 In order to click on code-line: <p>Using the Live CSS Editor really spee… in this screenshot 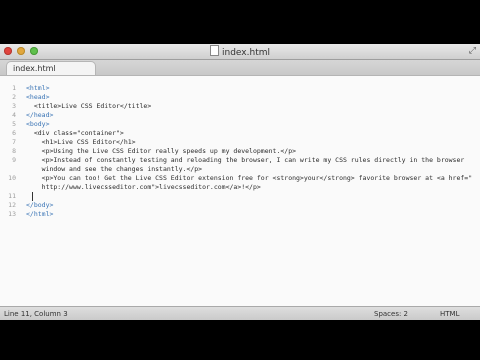, I will do `click(161, 151)`.